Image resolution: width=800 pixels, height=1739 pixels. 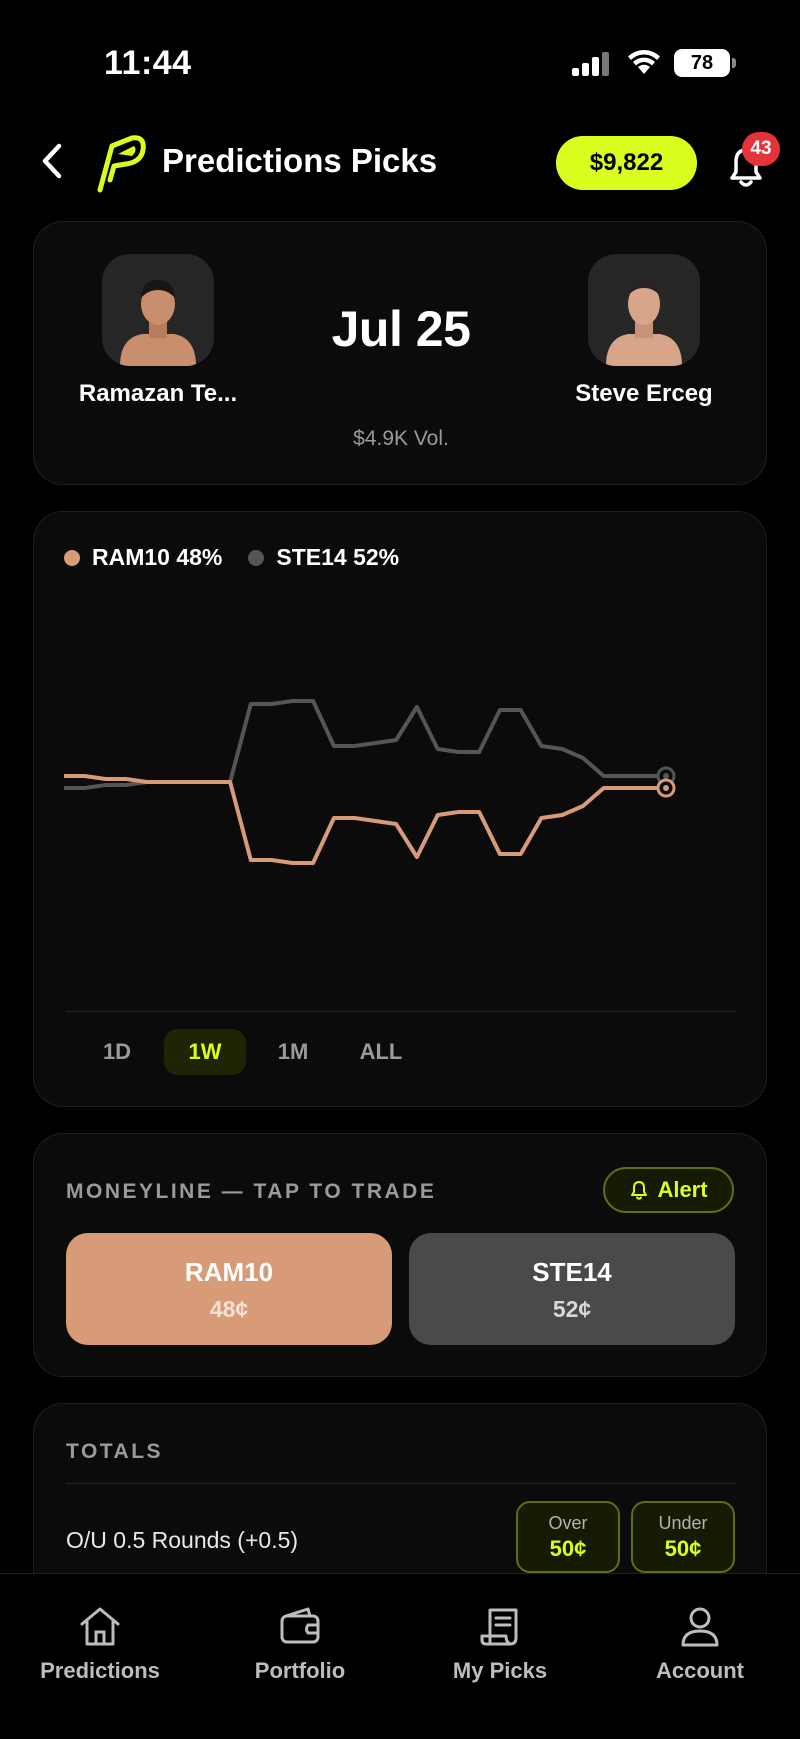 What do you see at coordinates (205, 1052) in the screenshot?
I see `range-tab-1w: 1W` at bounding box center [205, 1052].